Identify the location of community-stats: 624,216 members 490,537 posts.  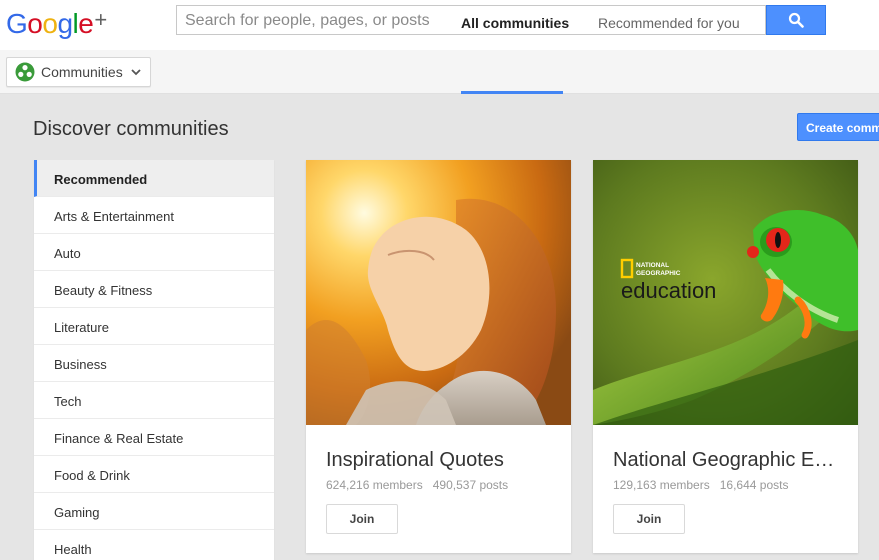
(417, 485).